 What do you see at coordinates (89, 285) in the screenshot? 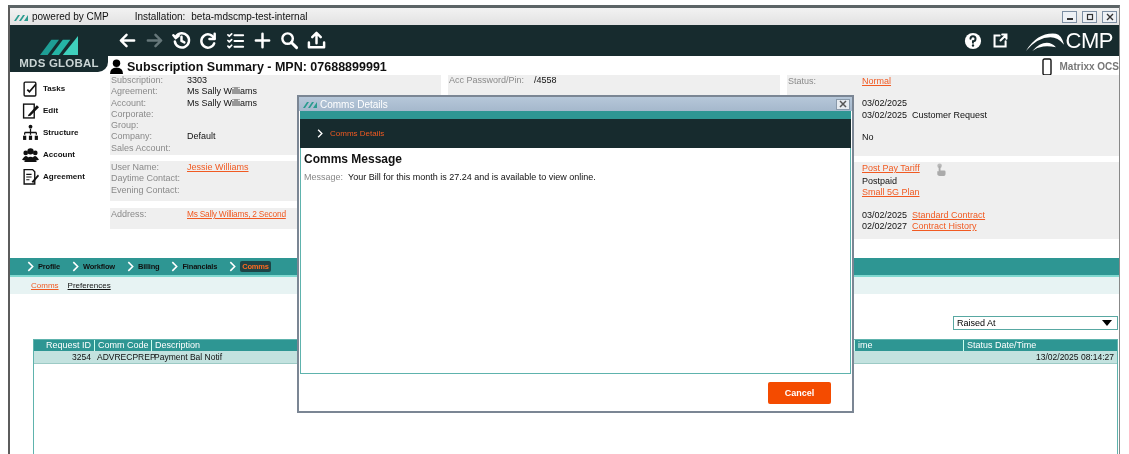
I see `sub-tab: Preferences` at bounding box center [89, 285].